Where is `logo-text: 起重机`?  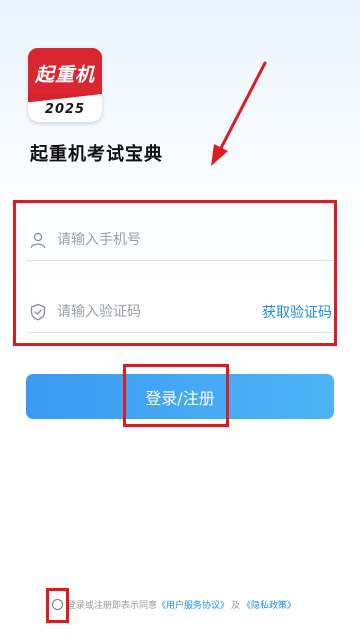
logo-text: 起重机 is located at coordinates (64, 75).